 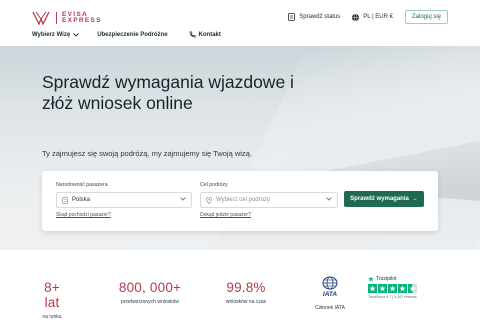 I want to click on destination-select: Wybierz cel podróży, so click(x=269, y=200).